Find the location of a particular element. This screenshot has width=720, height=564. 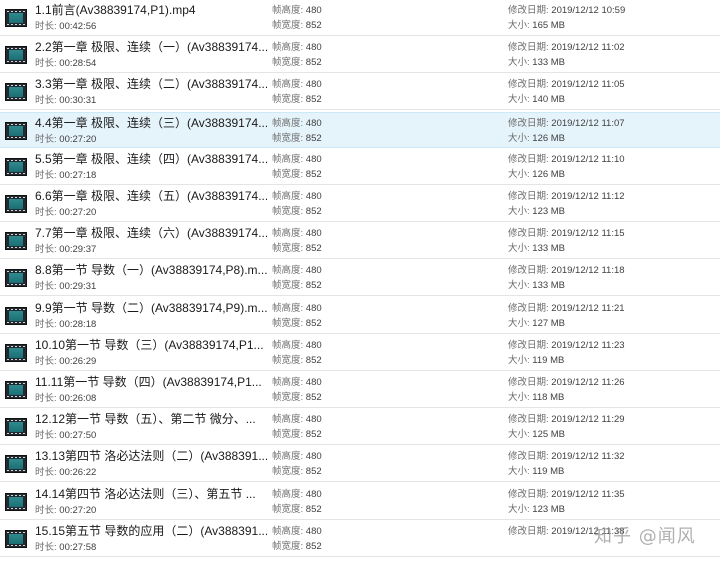

duration: 时长: 00:28:54 is located at coordinates (65, 64).